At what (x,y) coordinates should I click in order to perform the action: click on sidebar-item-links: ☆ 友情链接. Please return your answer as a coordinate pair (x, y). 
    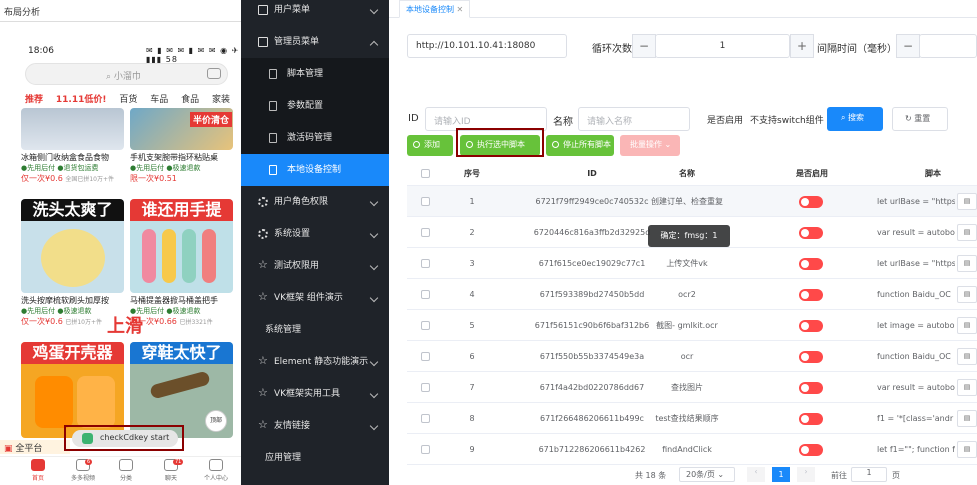
    Looking at the image, I should click on (315, 426).